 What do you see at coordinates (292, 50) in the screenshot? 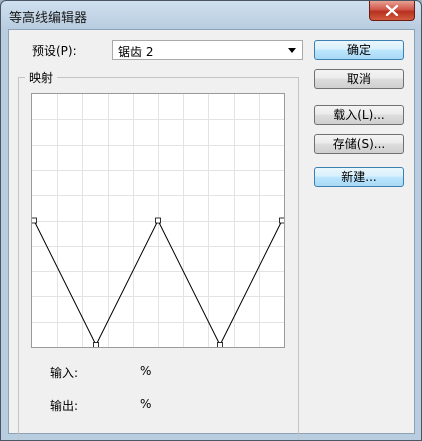
I see `chevron-down-icon` at bounding box center [292, 50].